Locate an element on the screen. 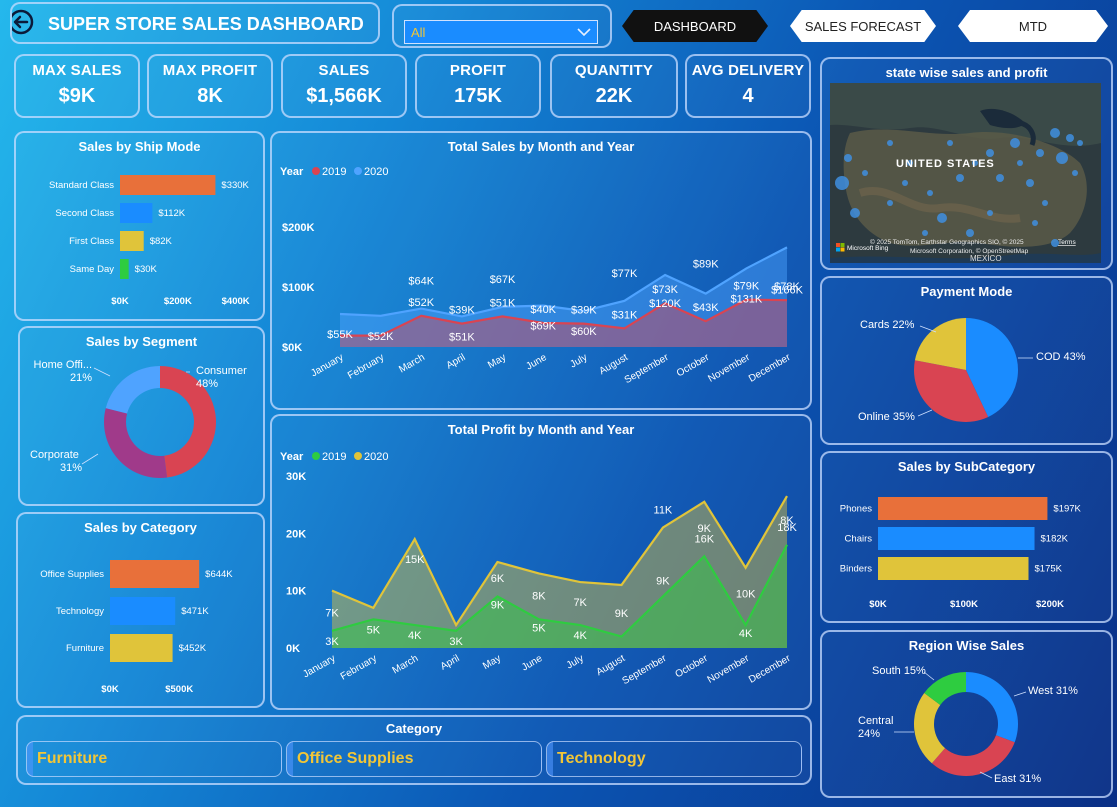 The width and height of the screenshot is (1117, 807). bar-value-label: $452K is located at coordinates (193, 648).